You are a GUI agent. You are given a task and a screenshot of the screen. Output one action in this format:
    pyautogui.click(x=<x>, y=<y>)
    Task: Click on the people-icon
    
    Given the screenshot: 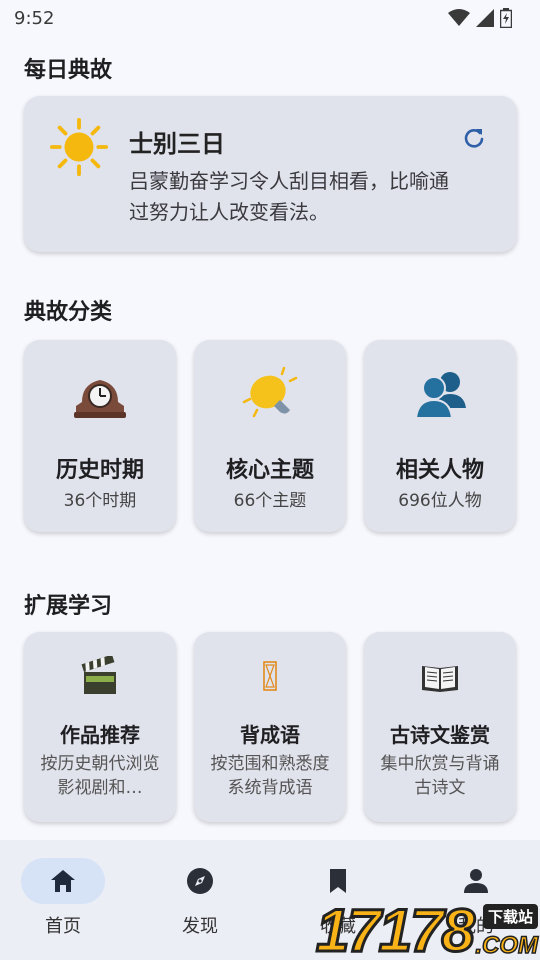 What is the action you would take?
    pyautogui.click(x=440, y=395)
    